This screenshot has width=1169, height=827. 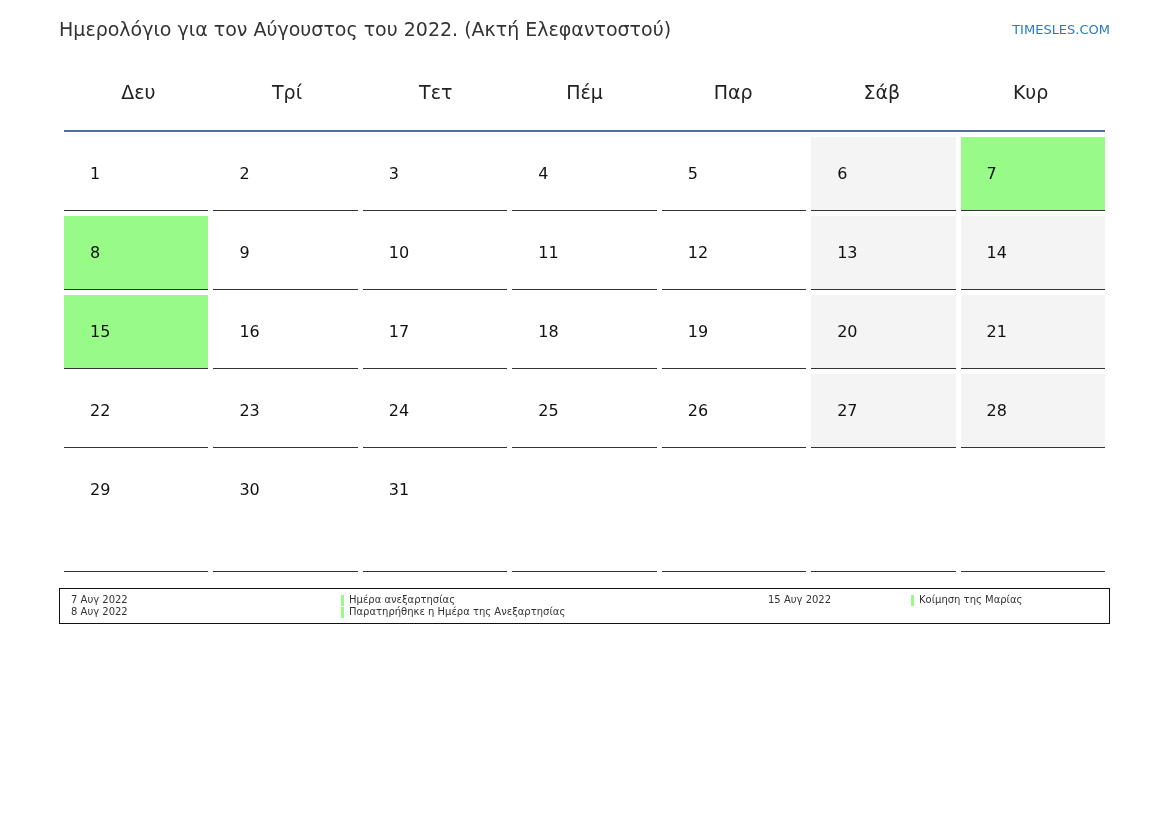 What do you see at coordinates (399, 331) in the screenshot?
I see `day-number: 17` at bounding box center [399, 331].